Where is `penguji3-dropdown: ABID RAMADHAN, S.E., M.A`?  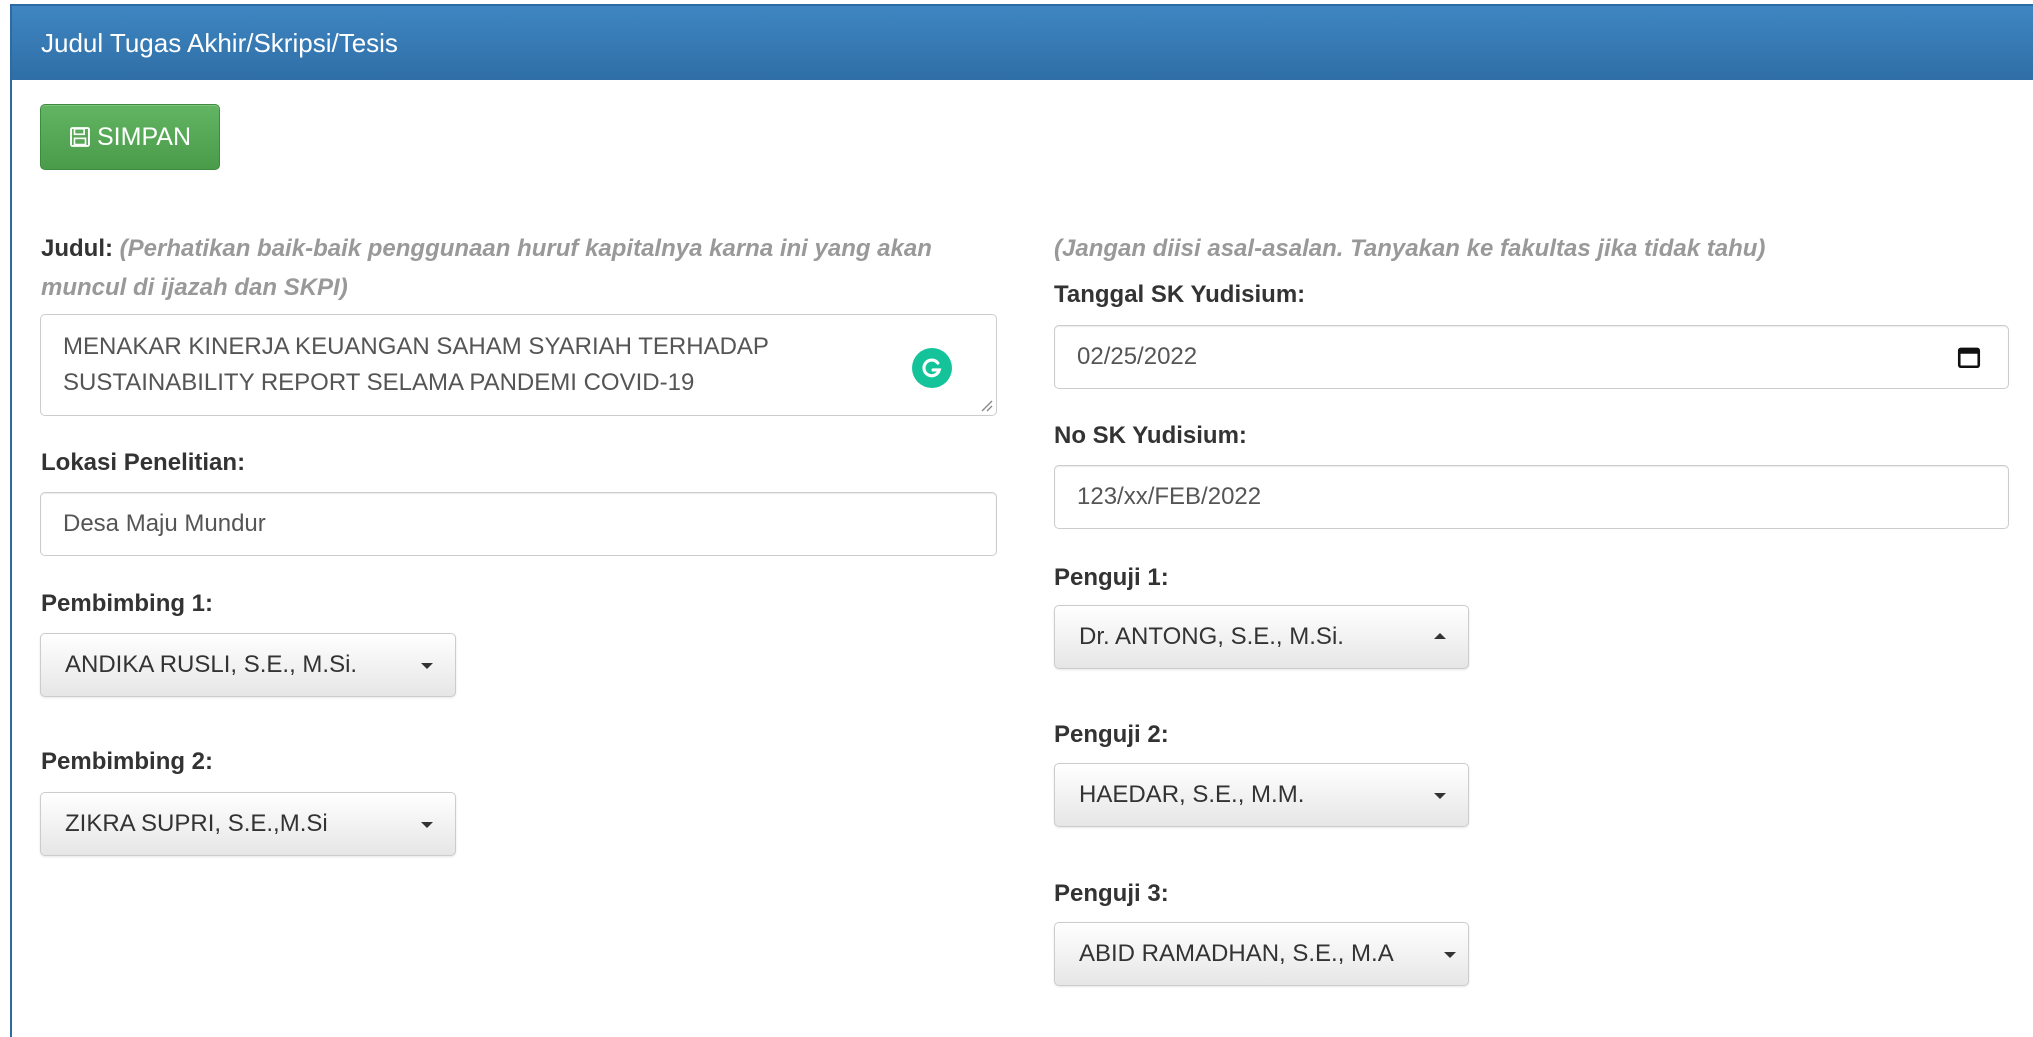
penguji3-dropdown: ABID RAMADHAN, S.E., M.A is located at coordinates (1261, 954).